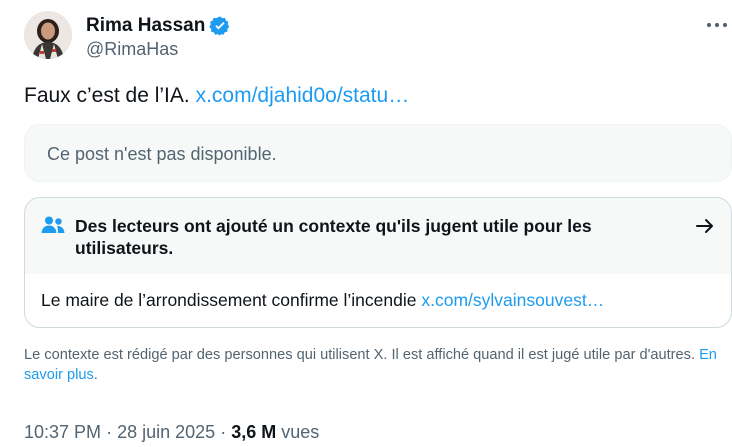 This screenshot has width=732, height=447. Describe the element at coordinates (62, 432) in the screenshot. I see `tweet-time: 10:37 PM` at that location.